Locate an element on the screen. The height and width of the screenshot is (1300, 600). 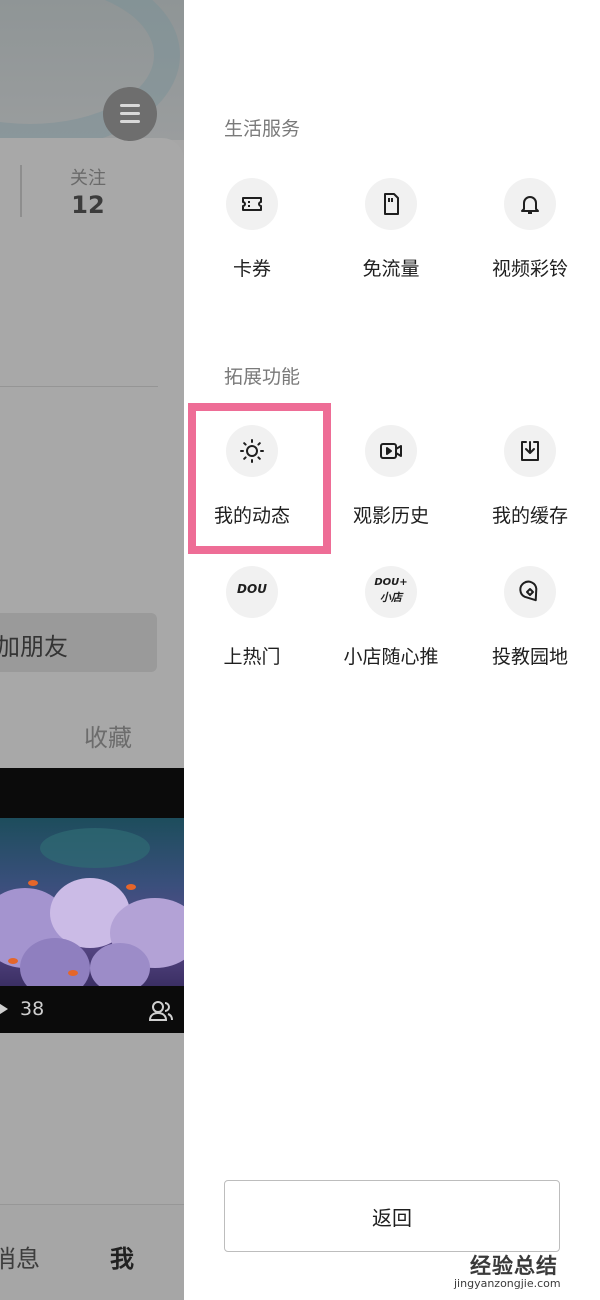
dou-plus-shop-icon: DOU+ 小店 is located at coordinates (391, 590).